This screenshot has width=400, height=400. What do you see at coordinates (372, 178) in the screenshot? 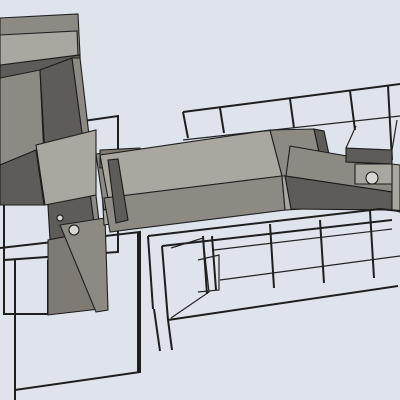
I see `drive-pulley` at bounding box center [372, 178].